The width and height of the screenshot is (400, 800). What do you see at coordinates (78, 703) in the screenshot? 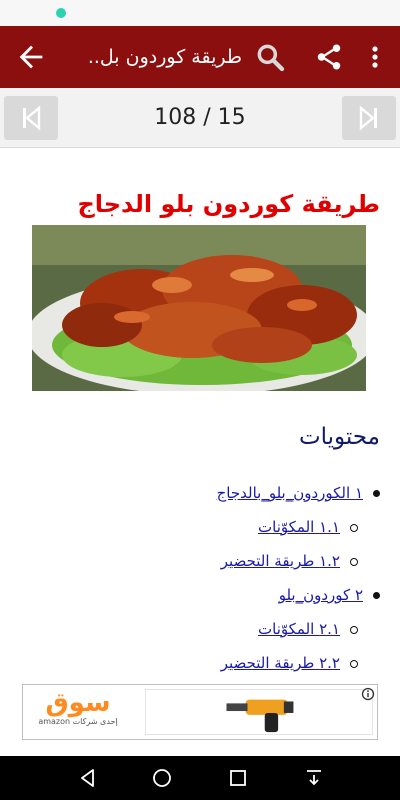
I see `ad-brand-name: سوق` at bounding box center [78, 703].